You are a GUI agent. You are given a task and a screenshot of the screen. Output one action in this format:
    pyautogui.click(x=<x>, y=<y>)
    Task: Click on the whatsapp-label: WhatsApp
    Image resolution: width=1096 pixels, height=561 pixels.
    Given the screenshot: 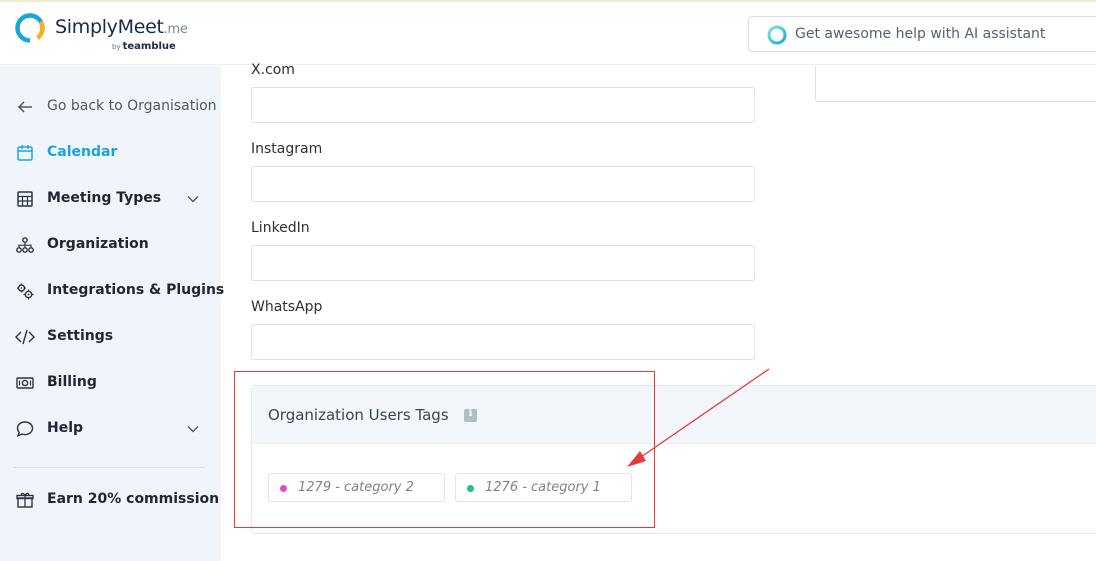 What is the action you would take?
    pyautogui.click(x=287, y=307)
    